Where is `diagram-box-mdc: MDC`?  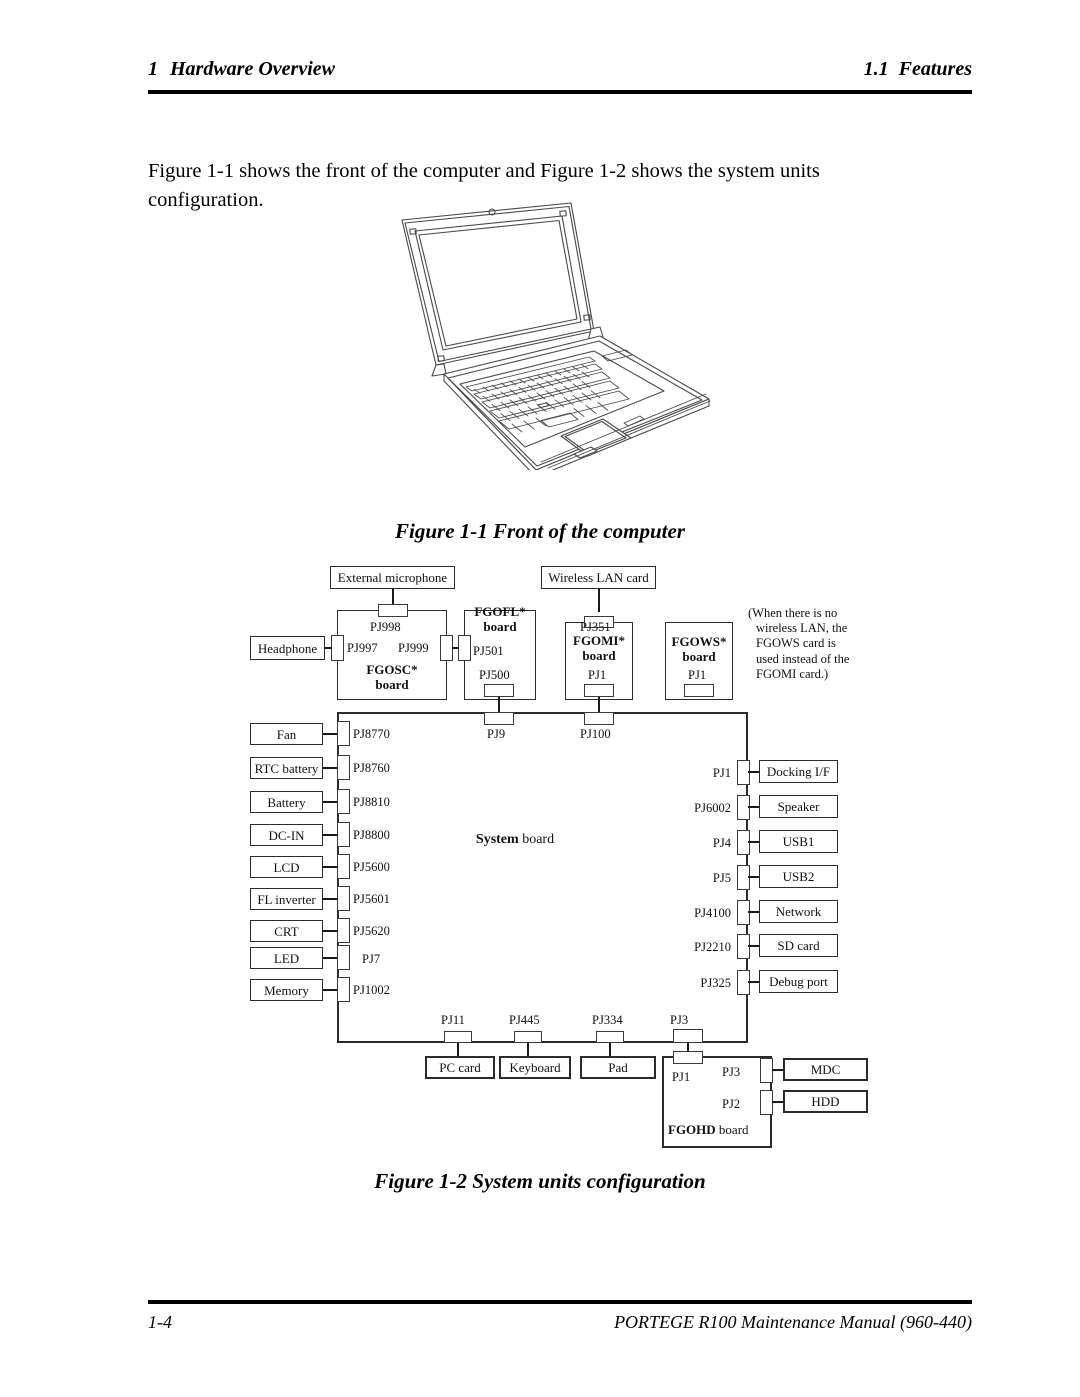 diagram-box-mdc: MDC is located at coordinates (825, 1069).